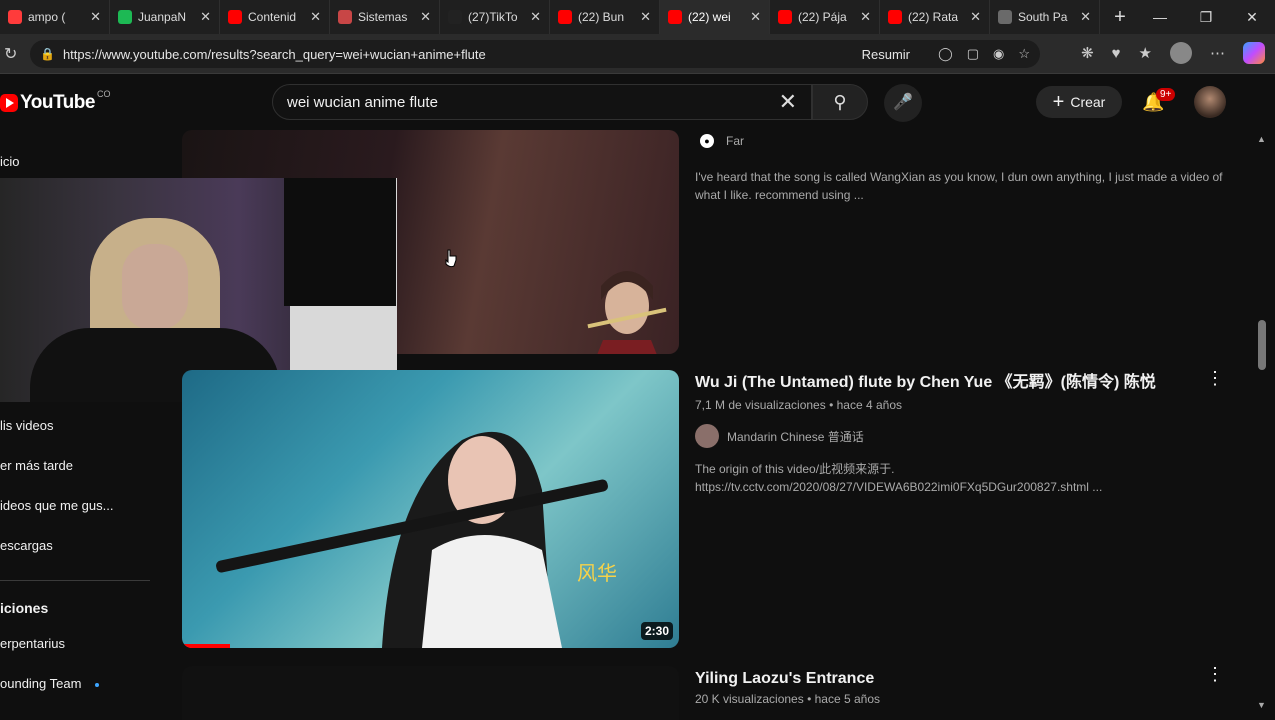  Describe the element at coordinates (940, 679) in the screenshot. I see `video-title: Yiling Laozu's Entrance` at that location.